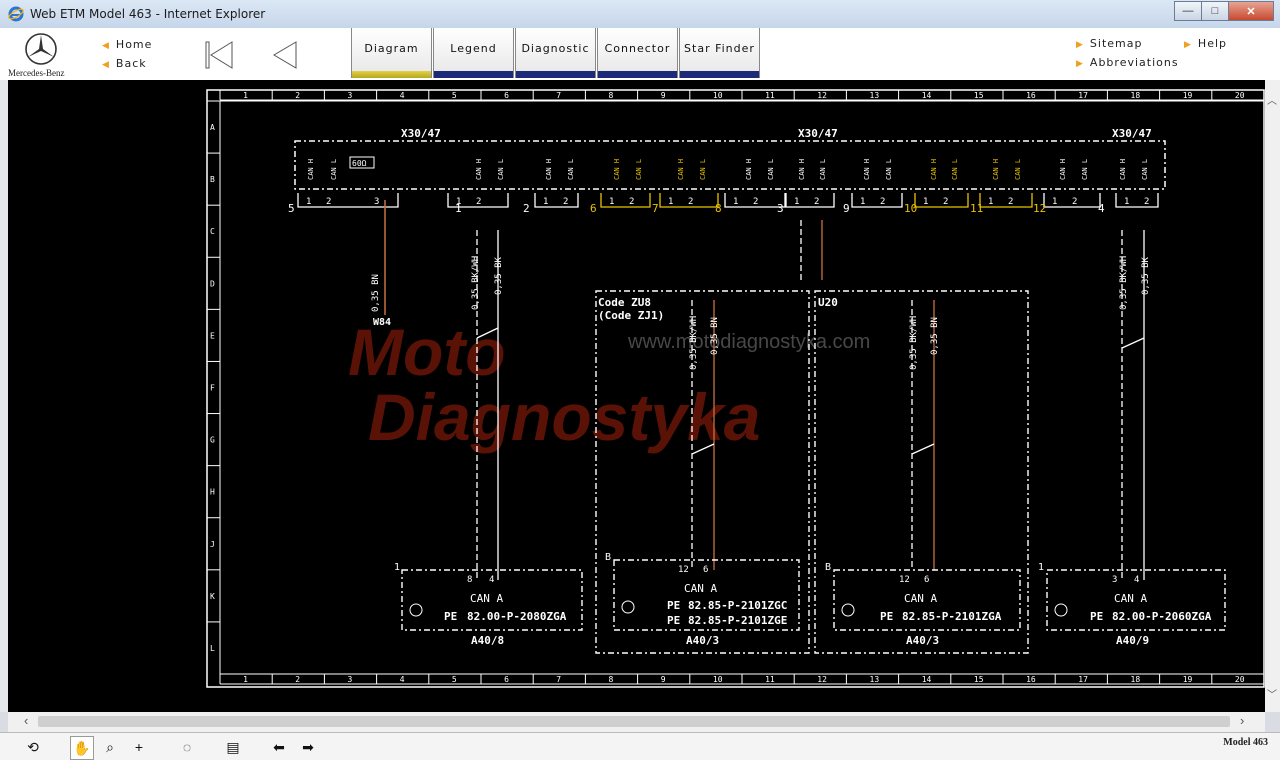 This screenshot has width=1280, height=760. What do you see at coordinates (875, 679) in the screenshot?
I see `column-label: 13` at bounding box center [875, 679].